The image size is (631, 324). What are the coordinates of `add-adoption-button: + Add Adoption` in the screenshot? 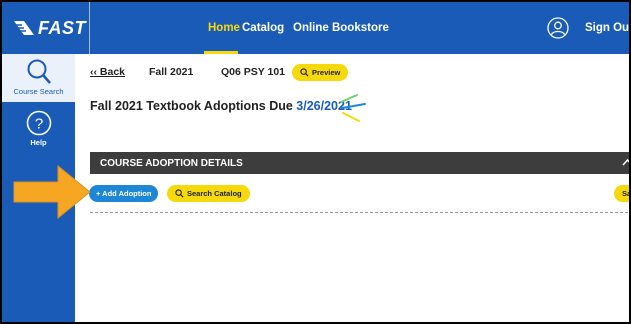 It's located at (124, 193).